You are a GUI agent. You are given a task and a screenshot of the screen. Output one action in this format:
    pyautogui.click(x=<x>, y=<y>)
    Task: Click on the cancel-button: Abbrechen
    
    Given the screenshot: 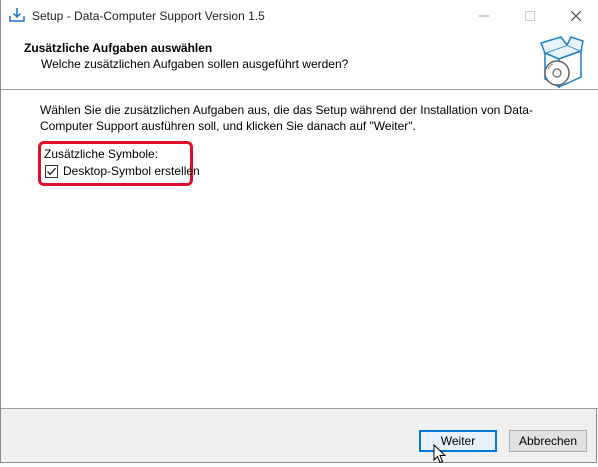 What is the action you would take?
    pyautogui.click(x=548, y=441)
    